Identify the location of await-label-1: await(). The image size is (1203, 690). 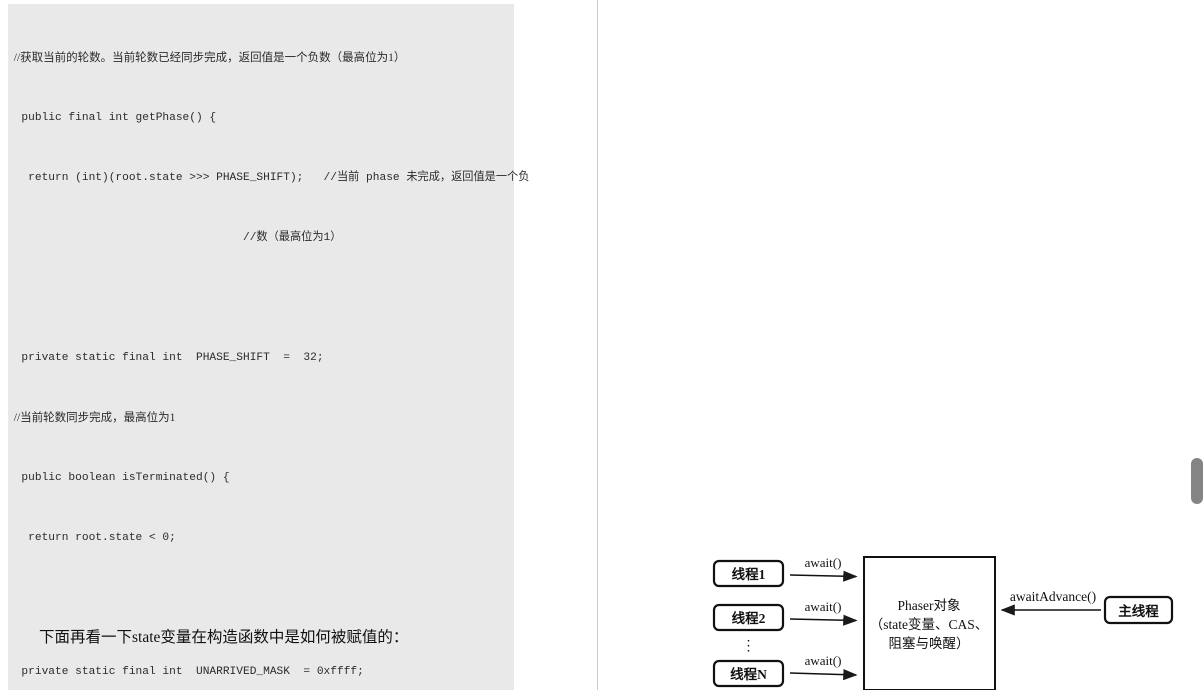
(823, 562).